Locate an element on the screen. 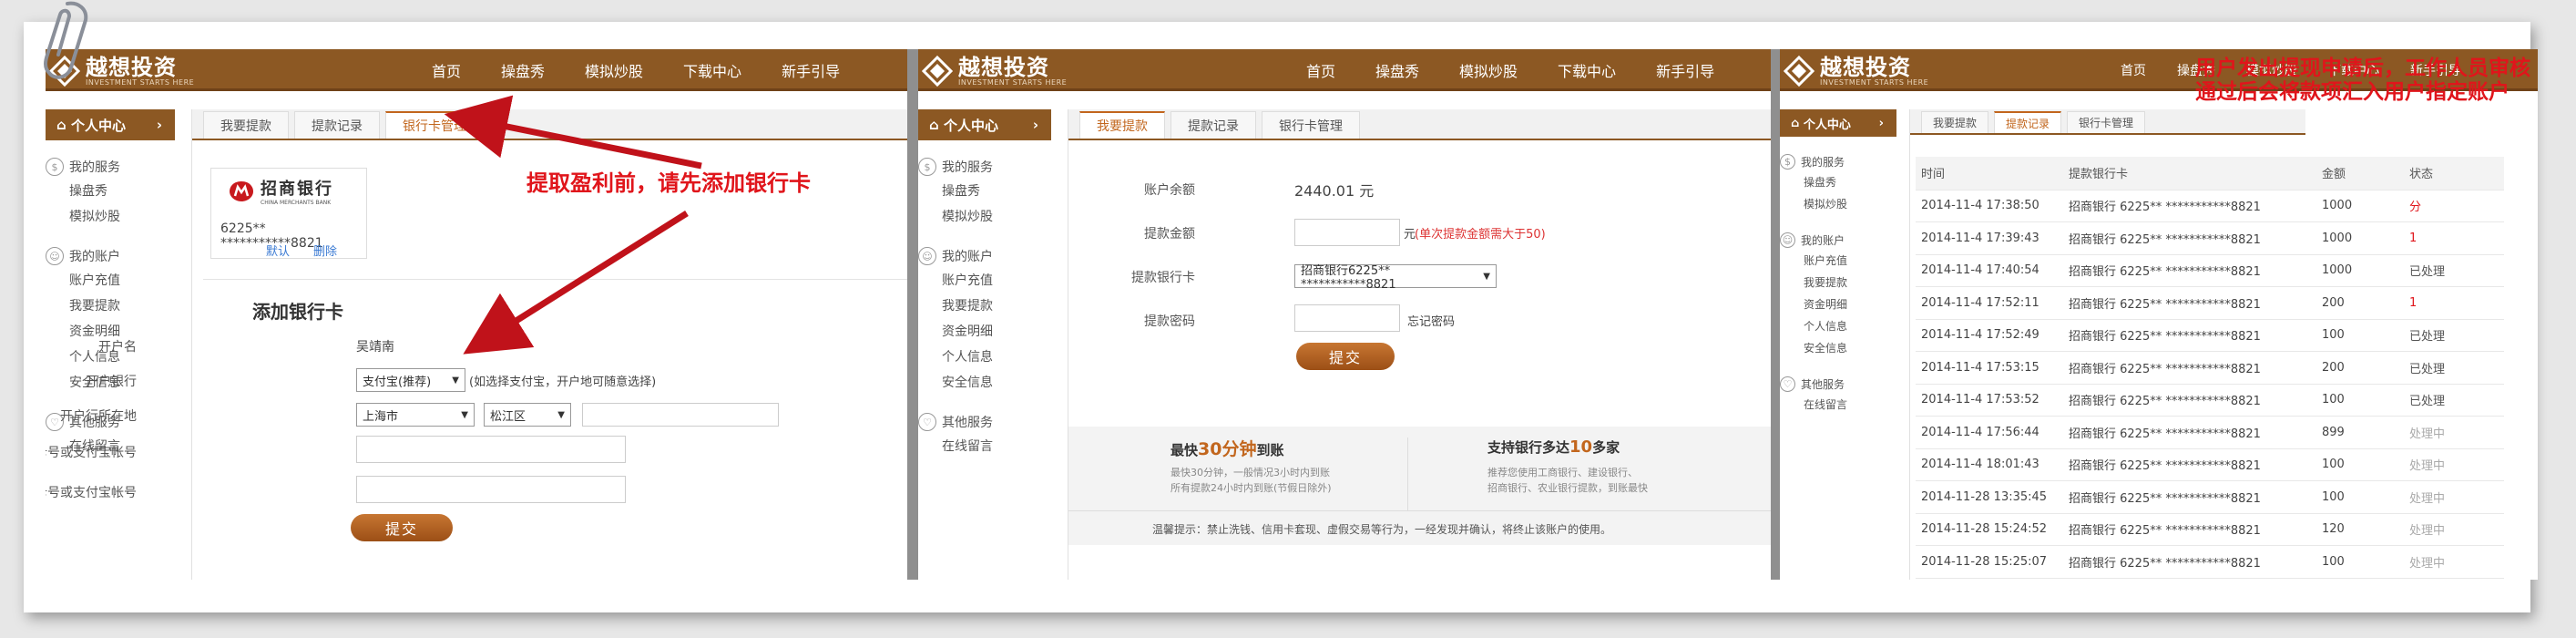 Image resolution: width=2576 pixels, height=638 pixels. cell-status: 分 is located at coordinates (2454, 206).